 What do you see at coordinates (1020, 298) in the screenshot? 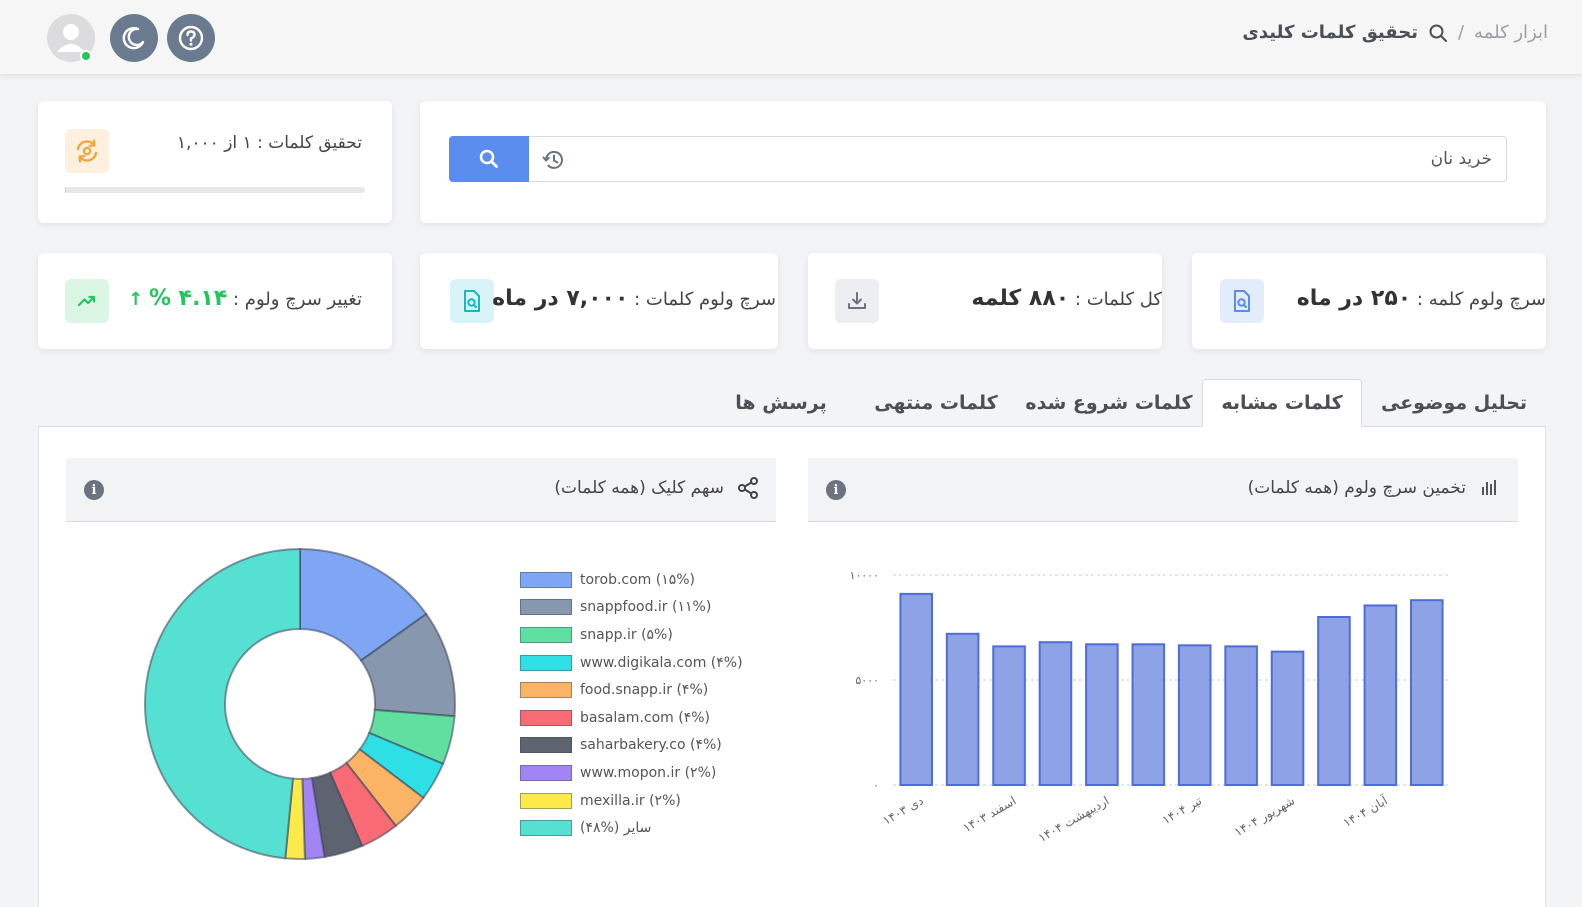
I see `stat-total-keywords-value: ۸۸۰ کلمه` at bounding box center [1020, 298].